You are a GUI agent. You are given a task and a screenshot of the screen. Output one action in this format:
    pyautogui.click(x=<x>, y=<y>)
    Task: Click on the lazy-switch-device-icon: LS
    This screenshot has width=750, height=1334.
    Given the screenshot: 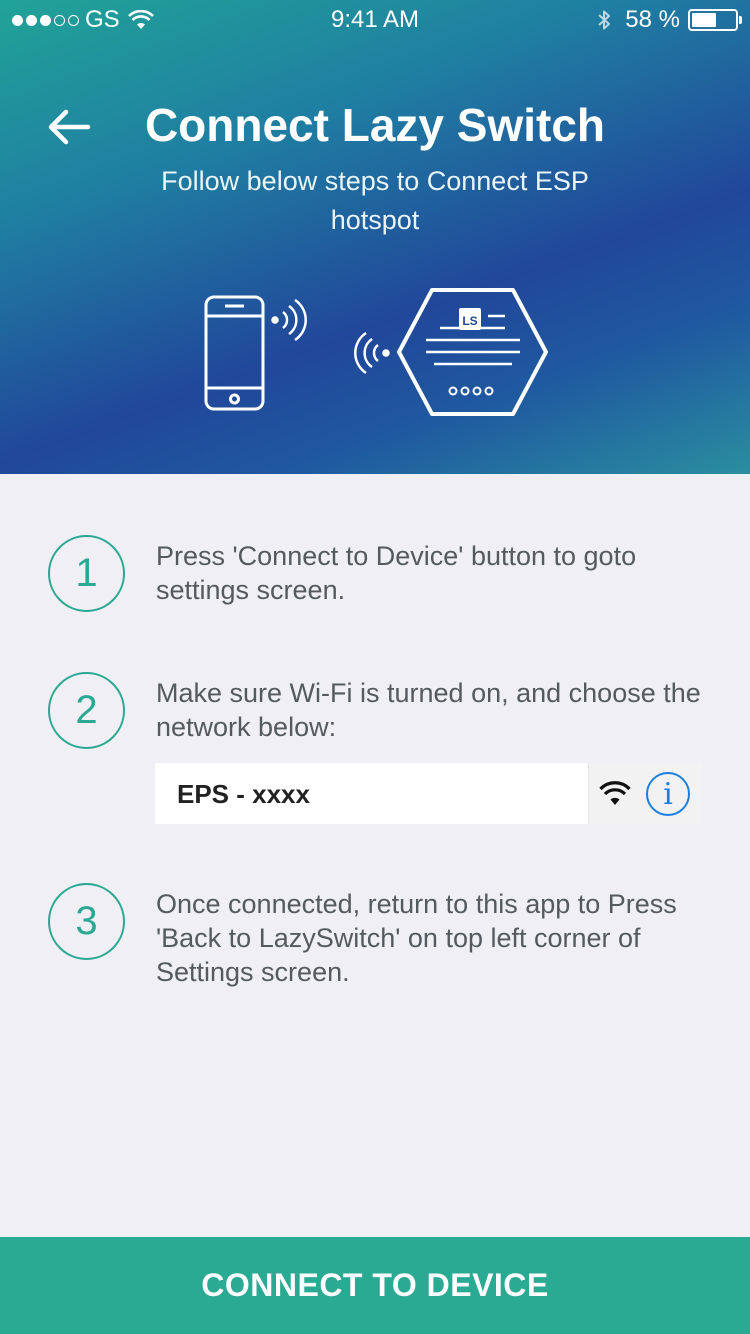 What is the action you would take?
    pyautogui.click(x=472, y=352)
    